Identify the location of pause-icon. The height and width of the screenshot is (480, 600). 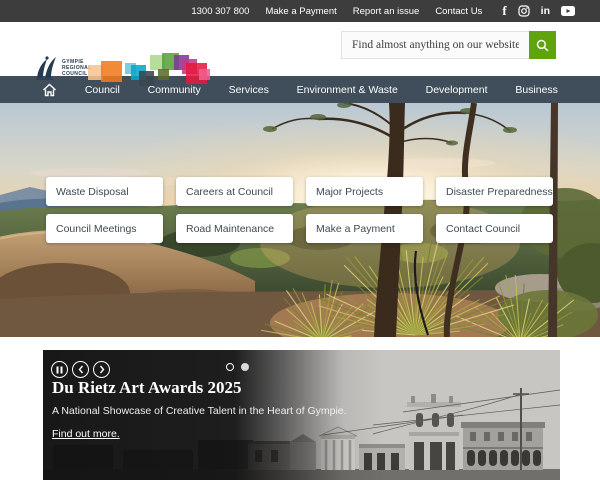
(59, 369).